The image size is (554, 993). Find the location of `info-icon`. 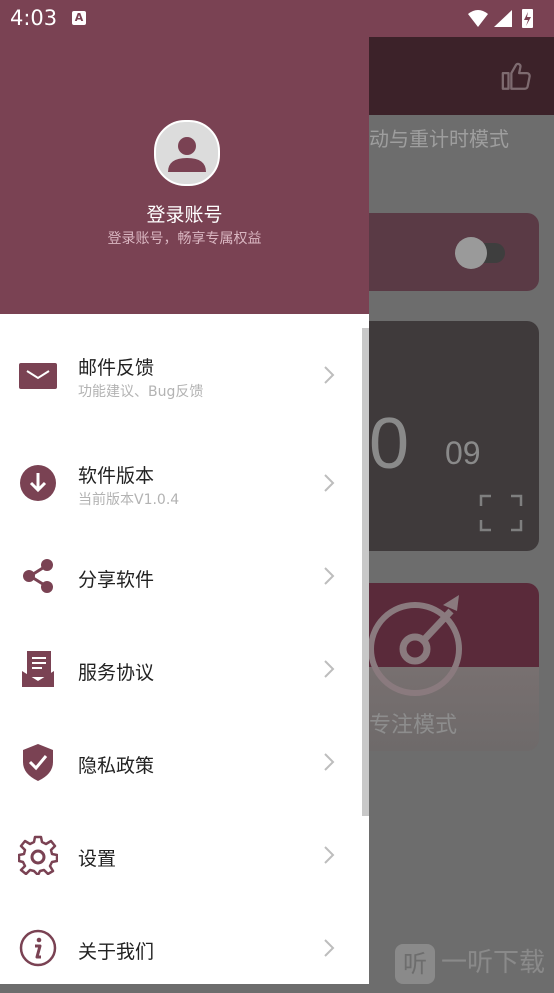

info-icon is located at coordinates (38, 948).